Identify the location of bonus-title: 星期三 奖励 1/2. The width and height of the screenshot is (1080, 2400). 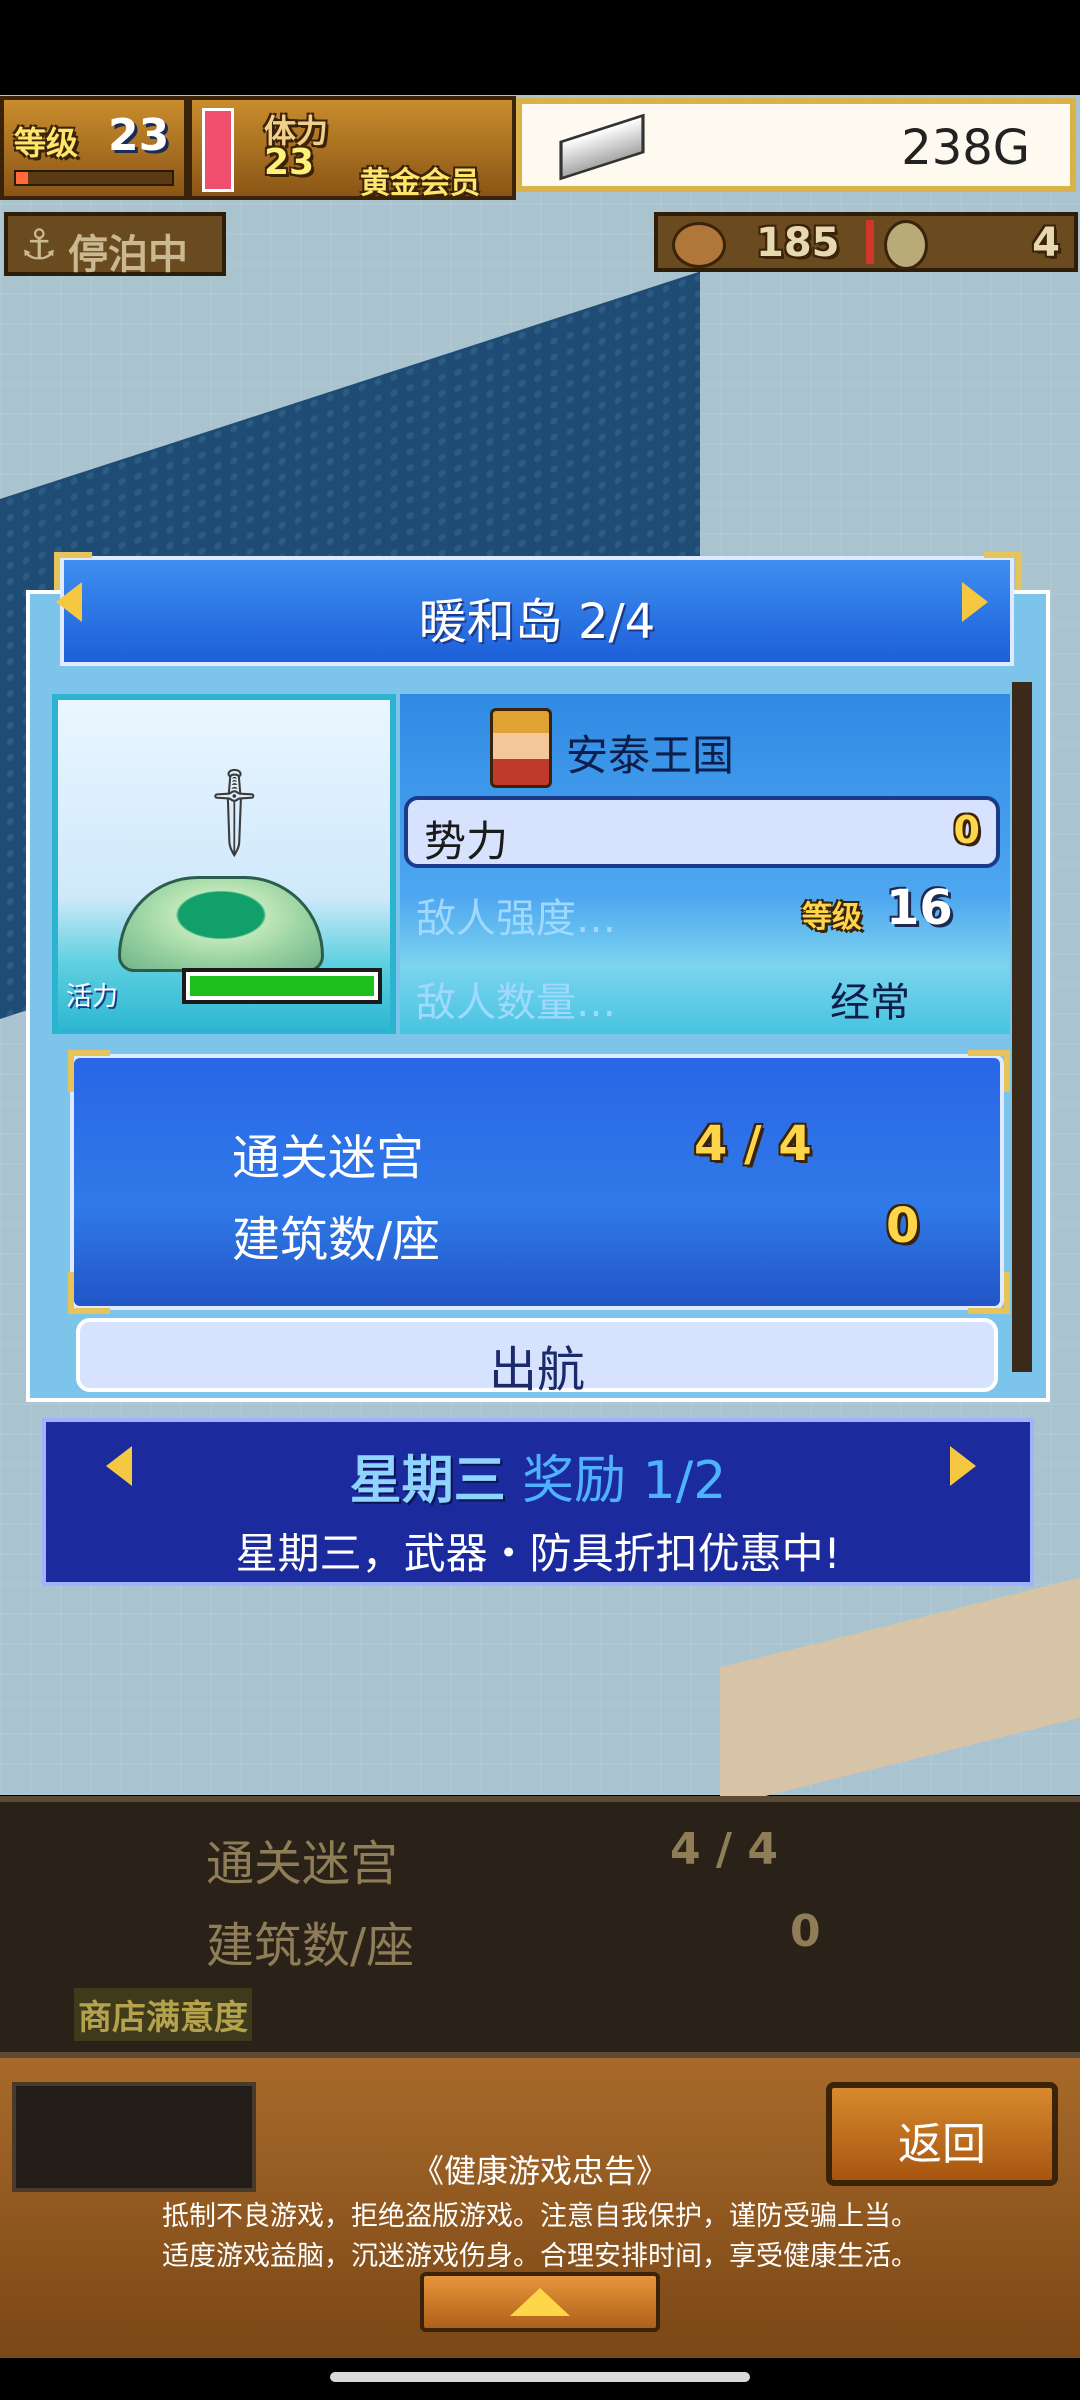
(538, 1475).